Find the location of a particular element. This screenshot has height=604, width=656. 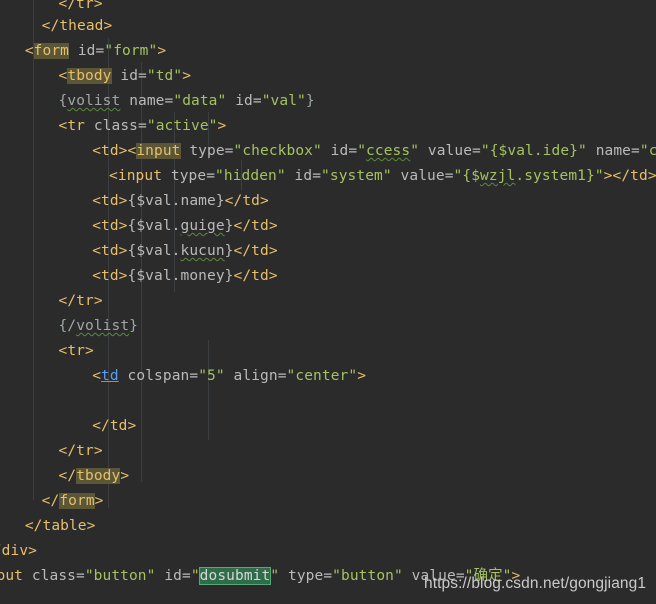

code-line: <td>{$val.name}</td> is located at coordinates (180, 201).